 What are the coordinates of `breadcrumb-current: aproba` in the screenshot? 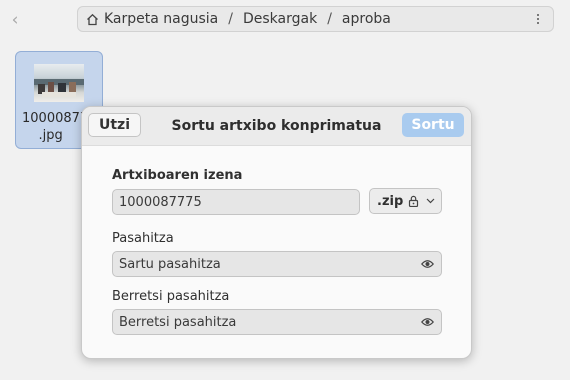 It's located at (366, 19).